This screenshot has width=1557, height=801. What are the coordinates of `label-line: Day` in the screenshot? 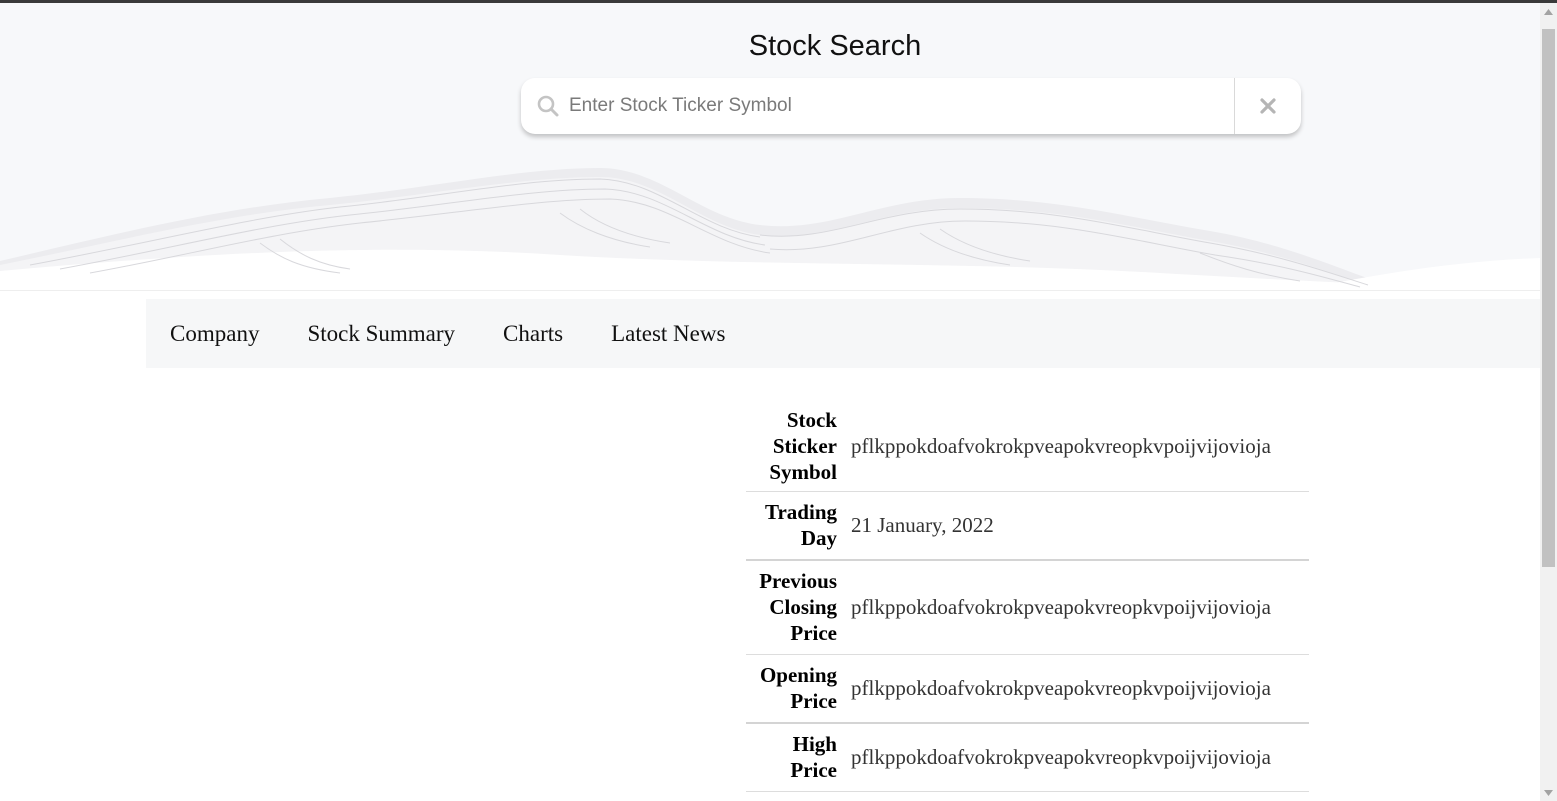 It's located at (818, 538).